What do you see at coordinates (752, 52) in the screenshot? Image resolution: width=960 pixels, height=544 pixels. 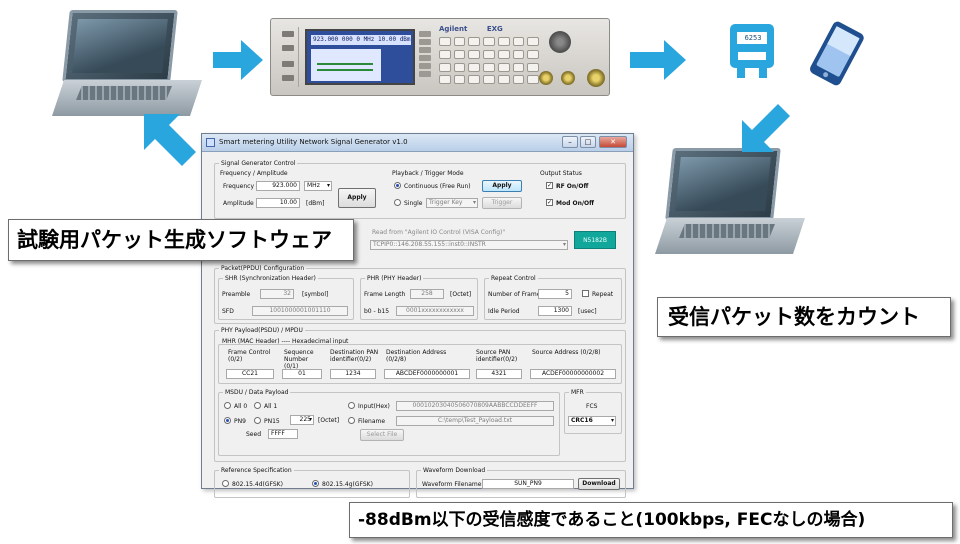 I see `smart-meter-icon: 6253` at bounding box center [752, 52].